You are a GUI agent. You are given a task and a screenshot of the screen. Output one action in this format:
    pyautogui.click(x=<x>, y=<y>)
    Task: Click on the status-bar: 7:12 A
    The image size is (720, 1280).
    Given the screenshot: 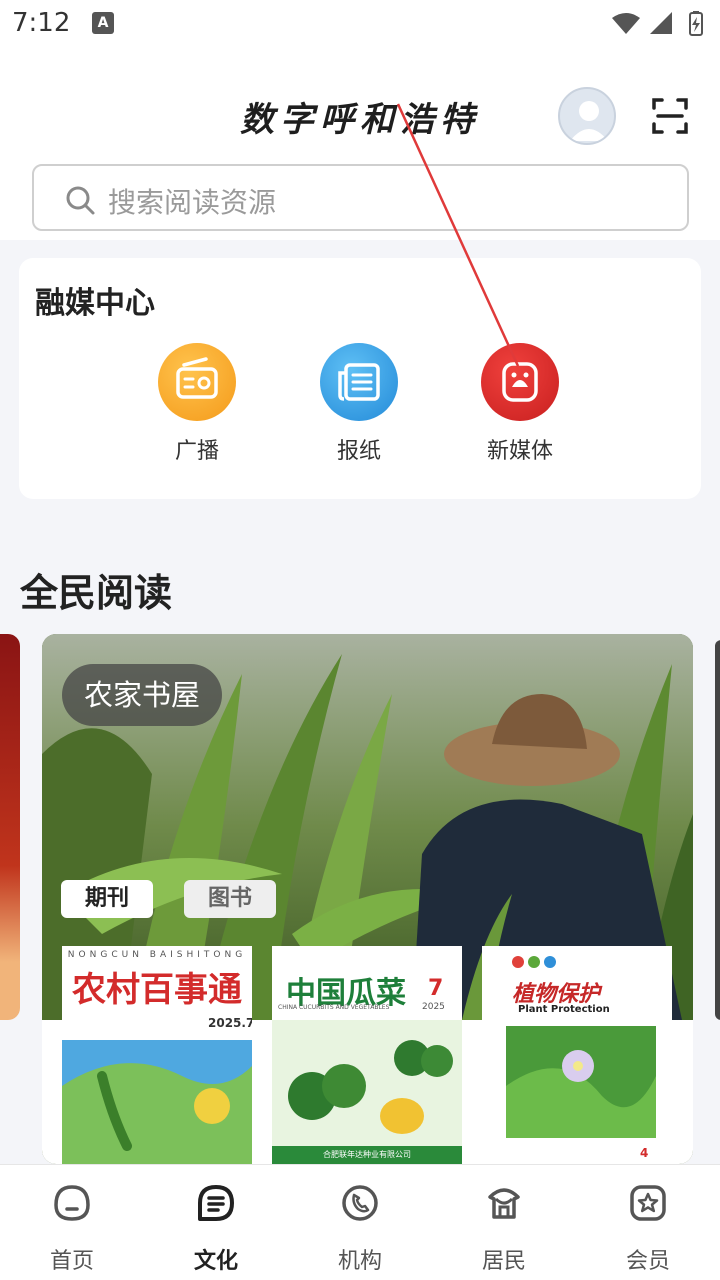 What is the action you would take?
    pyautogui.click(x=360, y=25)
    